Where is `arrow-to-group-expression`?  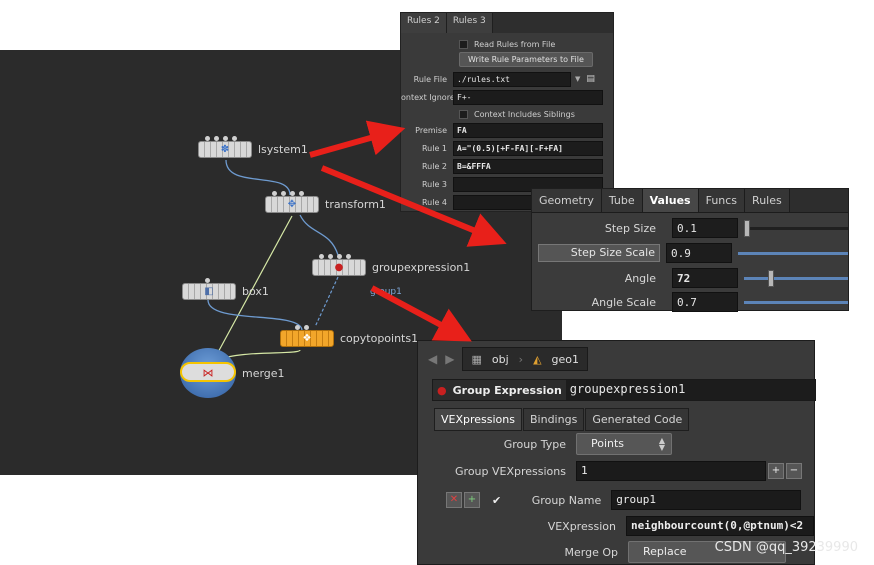
arrow-to-group-expression is located at coordinates (421, 313).